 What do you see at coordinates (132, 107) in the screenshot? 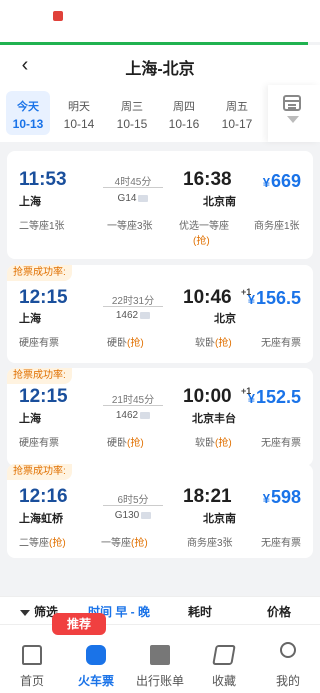
I see `date-tab-day: 周三` at bounding box center [132, 107].